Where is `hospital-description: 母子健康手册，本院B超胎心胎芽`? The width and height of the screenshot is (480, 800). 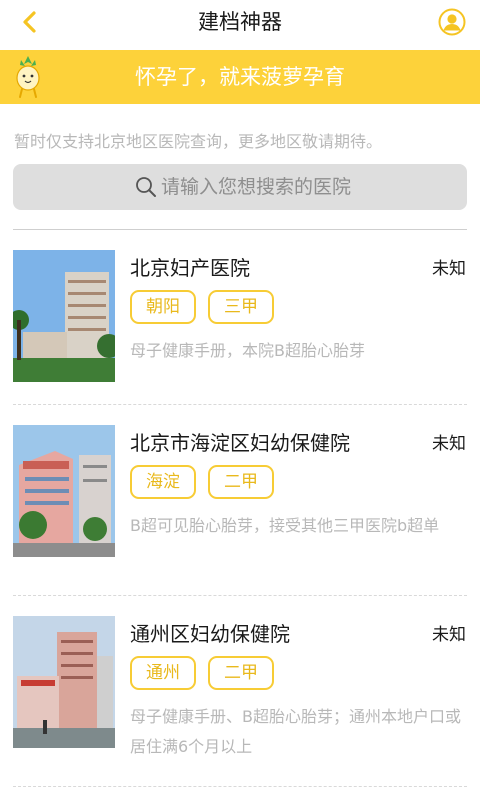
hospital-description: 母子健康手册，本院B超胎心胎芽 is located at coordinates (247, 350).